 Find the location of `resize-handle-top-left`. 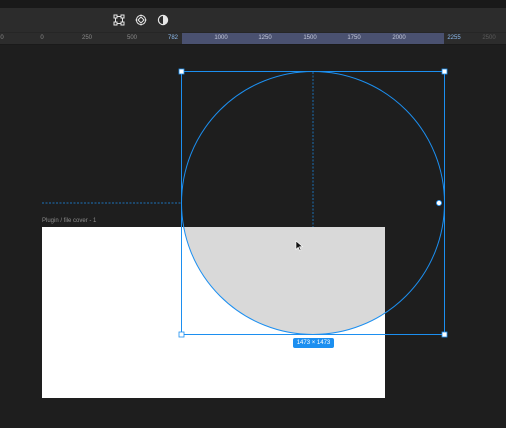

resize-handle-top-left is located at coordinates (181, 71).